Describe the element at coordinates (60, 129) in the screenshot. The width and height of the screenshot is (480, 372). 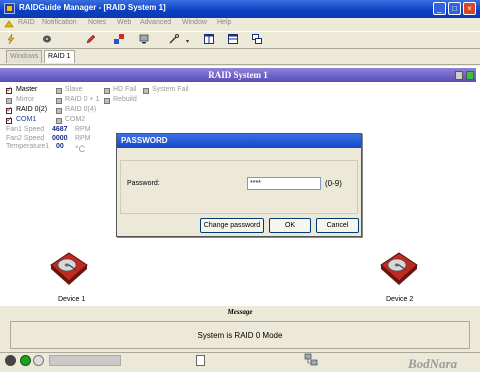
I see `fan1-value: 4687` at that location.